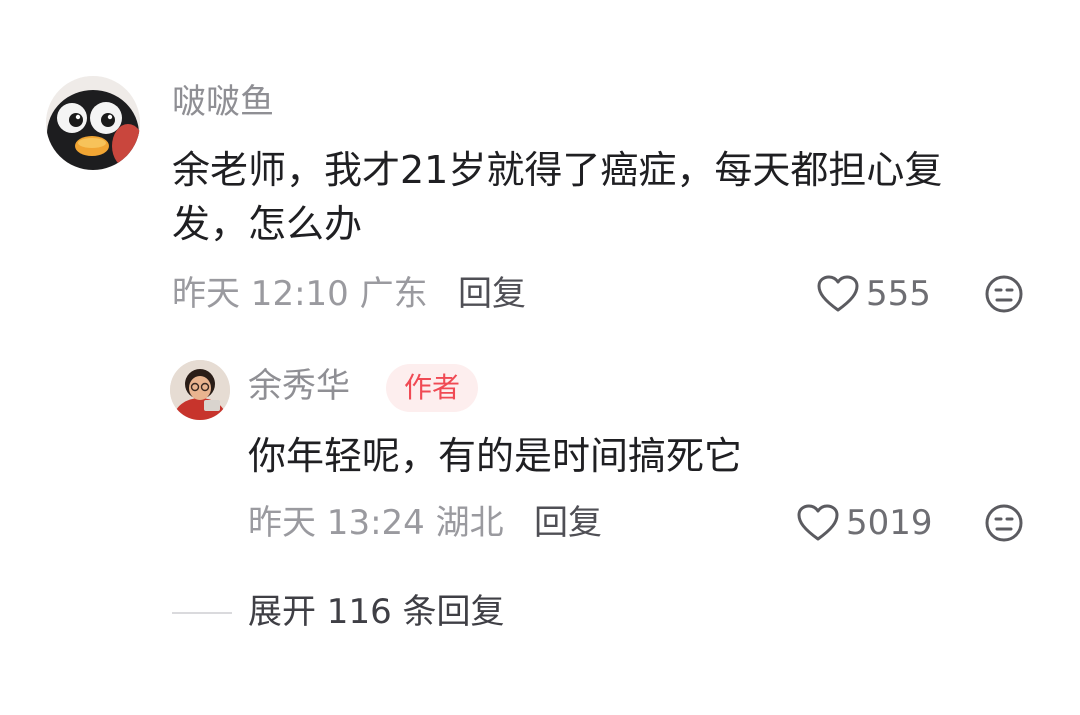 Image resolution: width=1080 pixels, height=715 pixels. What do you see at coordinates (376, 523) in the screenshot?
I see `reply-time-location: 昨天 13:24 湖北` at bounding box center [376, 523].